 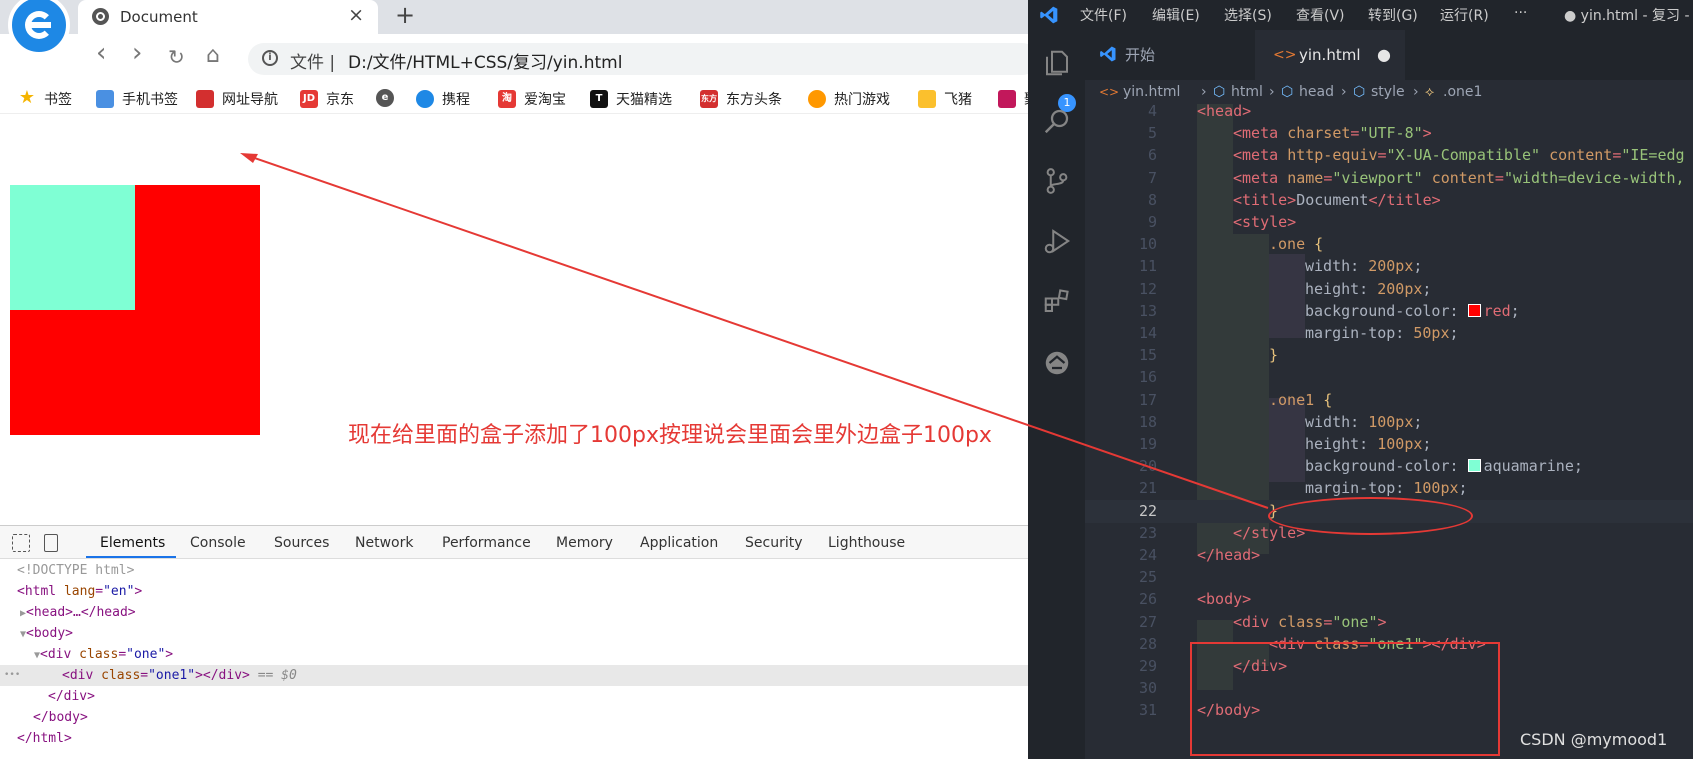 What do you see at coordinates (131, 557) in the screenshot?
I see `active-tab-indicator` at bounding box center [131, 557].